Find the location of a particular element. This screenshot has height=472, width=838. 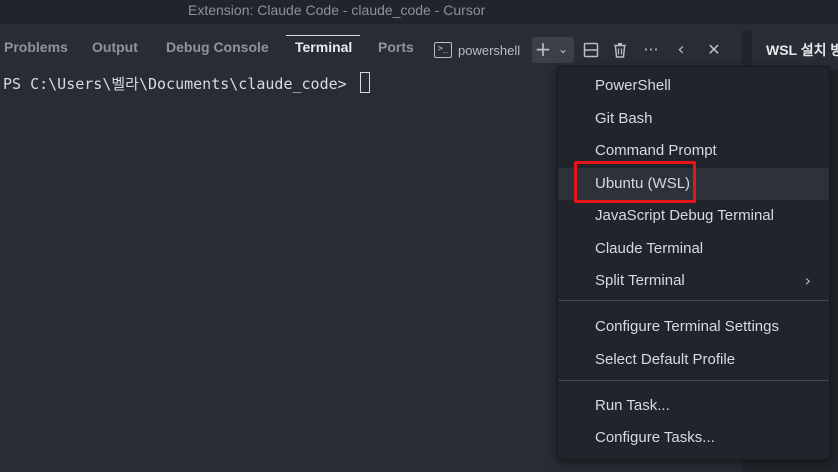

menu-item-split-terminal: Split Terminal › is located at coordinates (693, 281).